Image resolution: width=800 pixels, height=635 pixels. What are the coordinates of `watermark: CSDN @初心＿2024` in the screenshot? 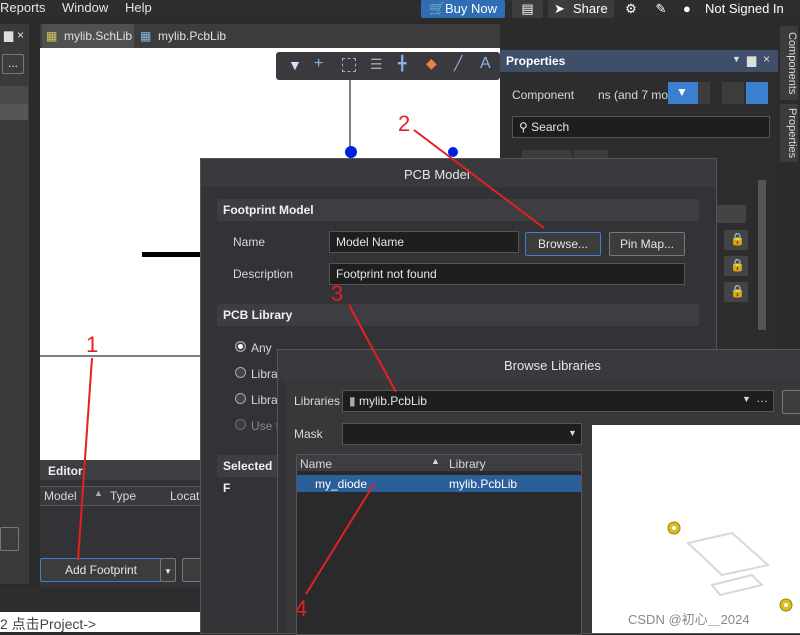 It's located at (689, 619).